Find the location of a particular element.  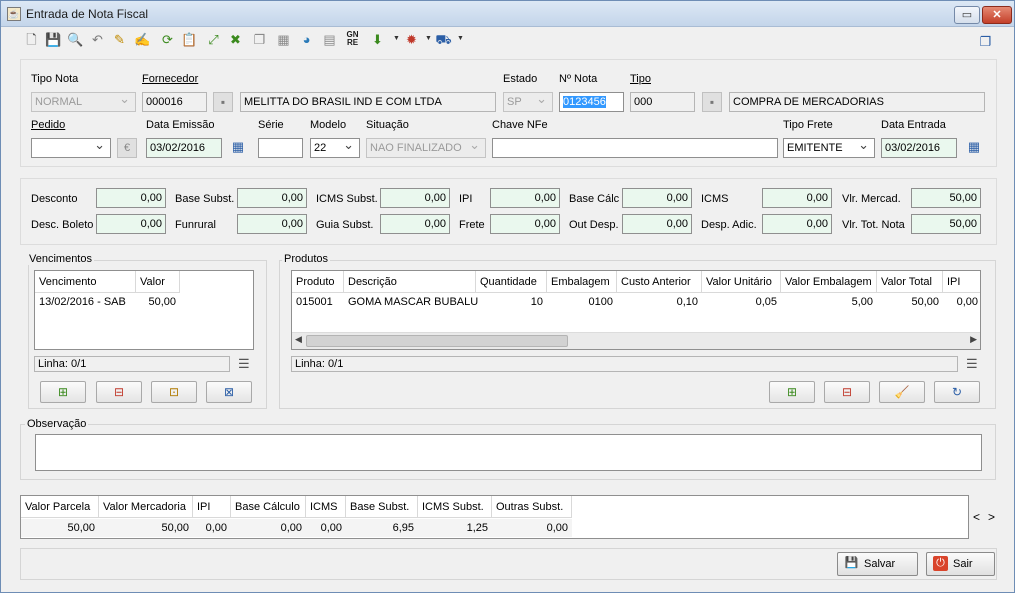

data-entrada-field: 03/02/2016 is located at coordinates (919, 148).